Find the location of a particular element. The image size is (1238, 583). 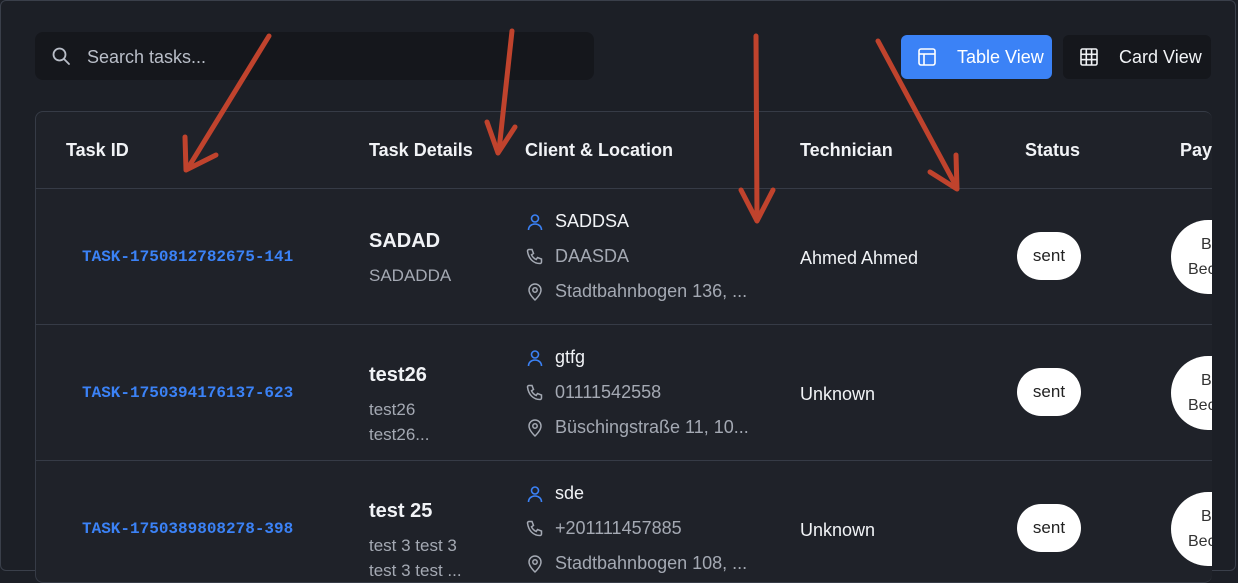

card-view-label: Card View is located at coordinates (1160, 56).